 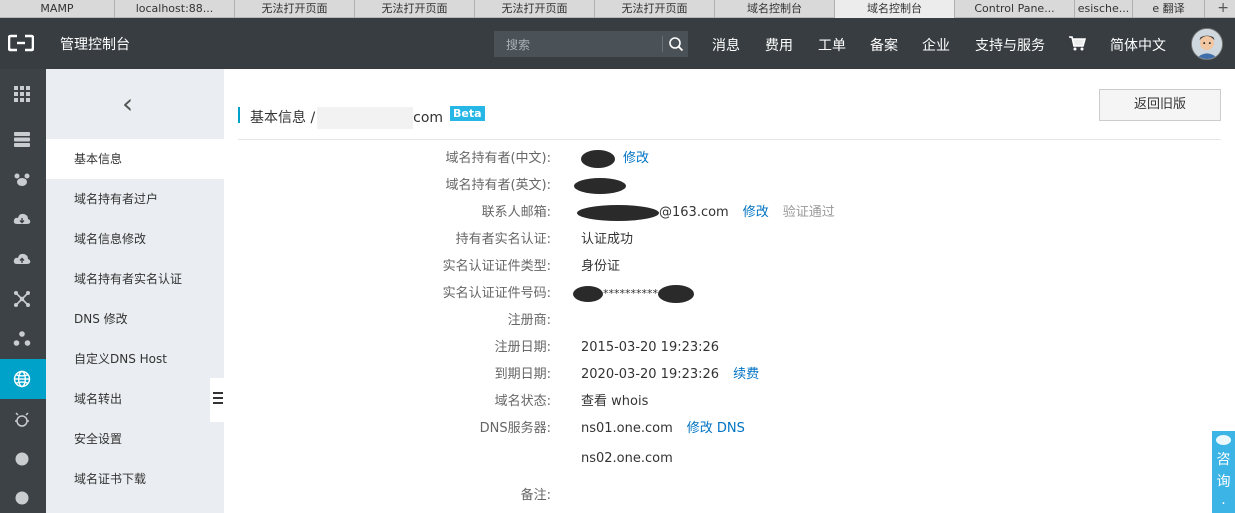 What do you see at coordinates (535, 495) in the screenshot?
I see `field-label: 备注:` at bounding box center [535, 495].